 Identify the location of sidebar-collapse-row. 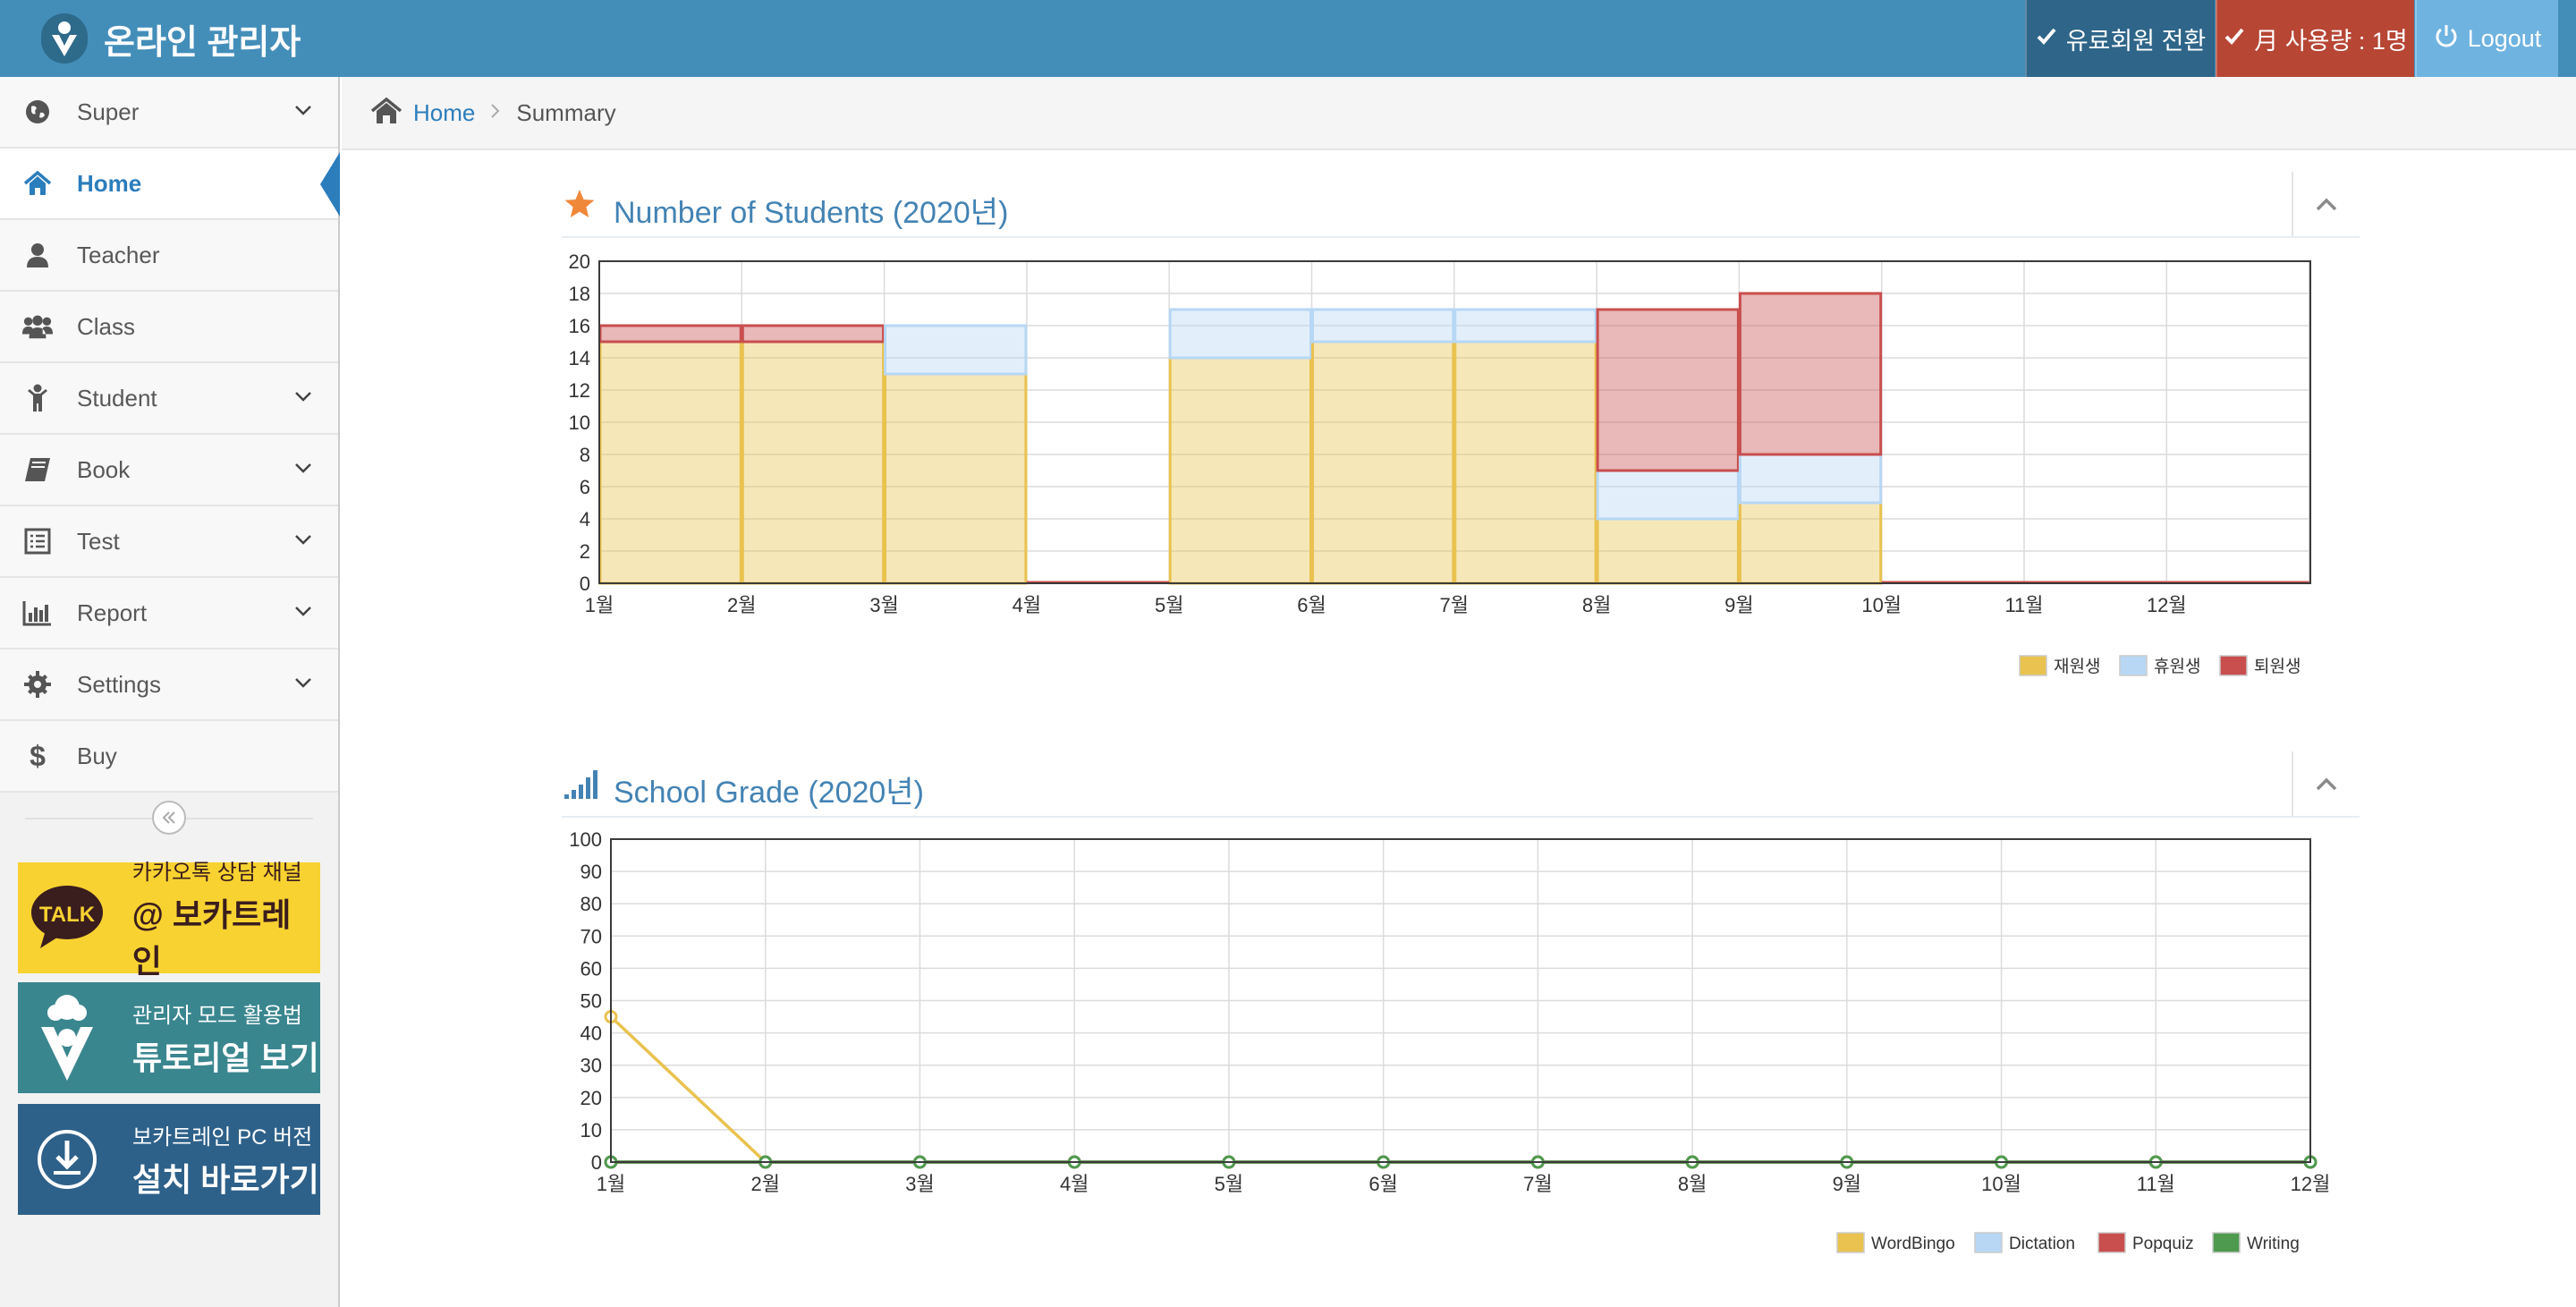
(169, 818).